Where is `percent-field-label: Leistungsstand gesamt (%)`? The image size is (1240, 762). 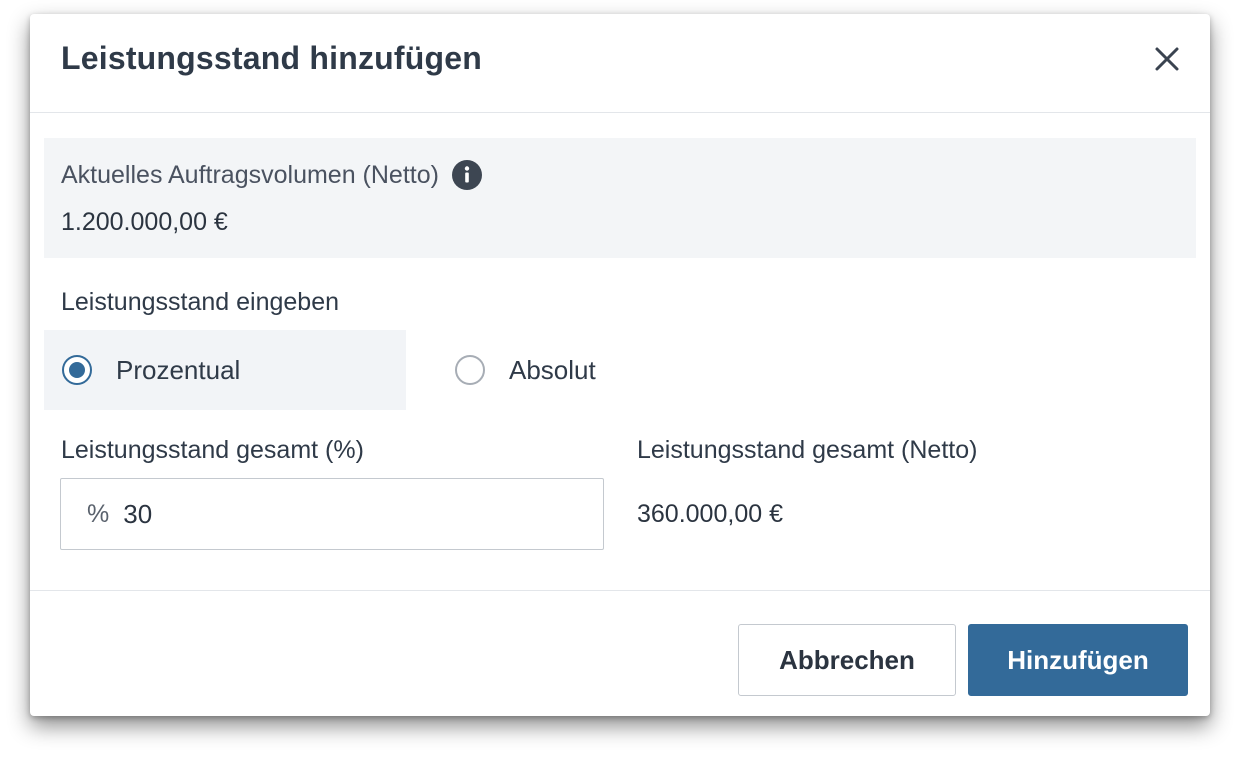
percent-field-label: Leistungsstand gesamt (%) is located at coordinates (212, 450).